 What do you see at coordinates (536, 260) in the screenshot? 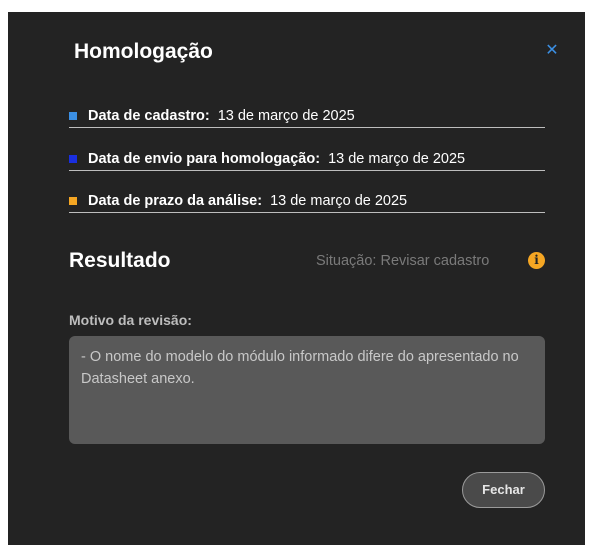
I see `info-icon: i` at bounding box center [536, 260].